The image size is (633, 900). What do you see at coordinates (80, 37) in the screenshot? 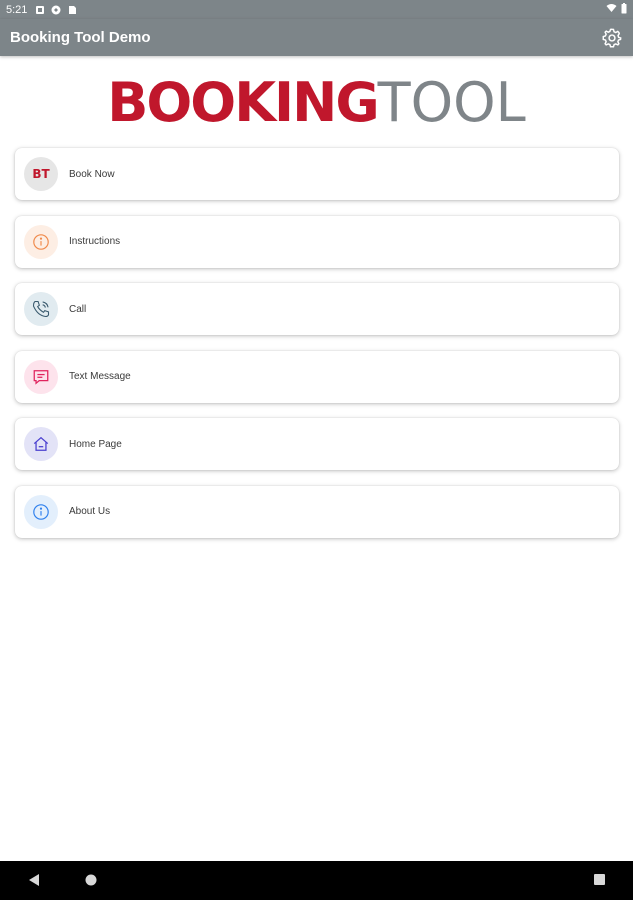
I see `app-title: Booking Tool Demo` at bounding box center [80, 37].